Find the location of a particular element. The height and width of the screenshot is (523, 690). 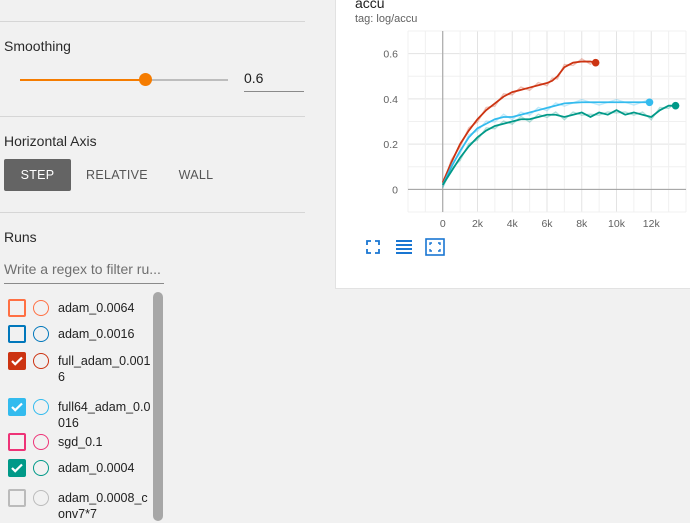

run-label: adam_0.0004 is located at coordinates (96, 468).